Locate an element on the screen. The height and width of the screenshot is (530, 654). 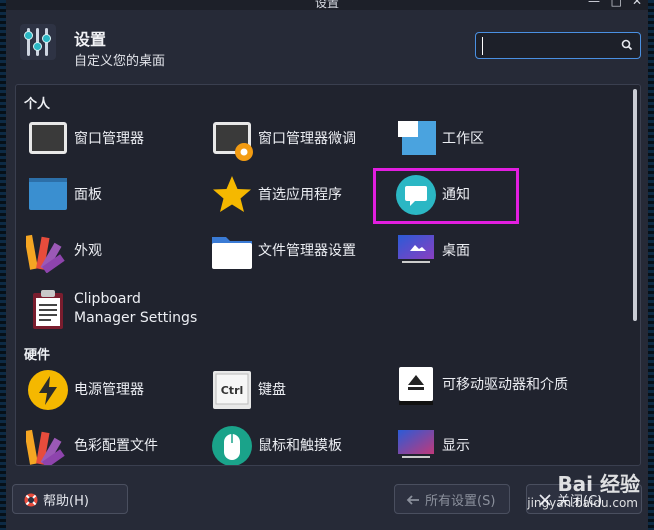
item-label: 文件管理器设置 is located at coordinates (307, 250).